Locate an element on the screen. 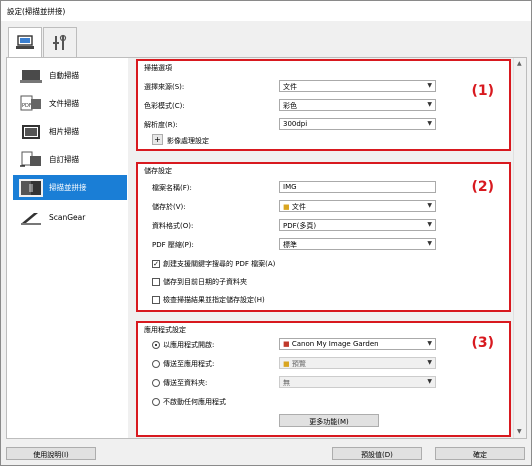 The width and height of the screenshot is (532, 466). checkbox-label: 創建支援關鍵字搜尋的 PDF 檔案(A) is located at coordinates (219, 264).